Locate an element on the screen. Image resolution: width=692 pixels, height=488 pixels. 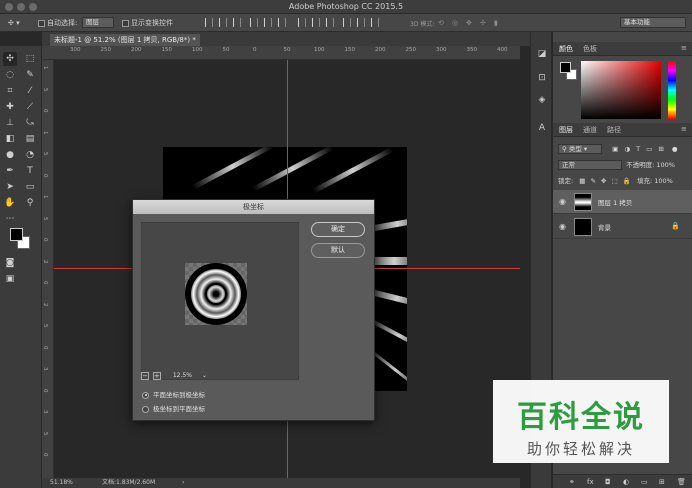
filter-toggle-icon: ● is located at coordinates (675, 149).